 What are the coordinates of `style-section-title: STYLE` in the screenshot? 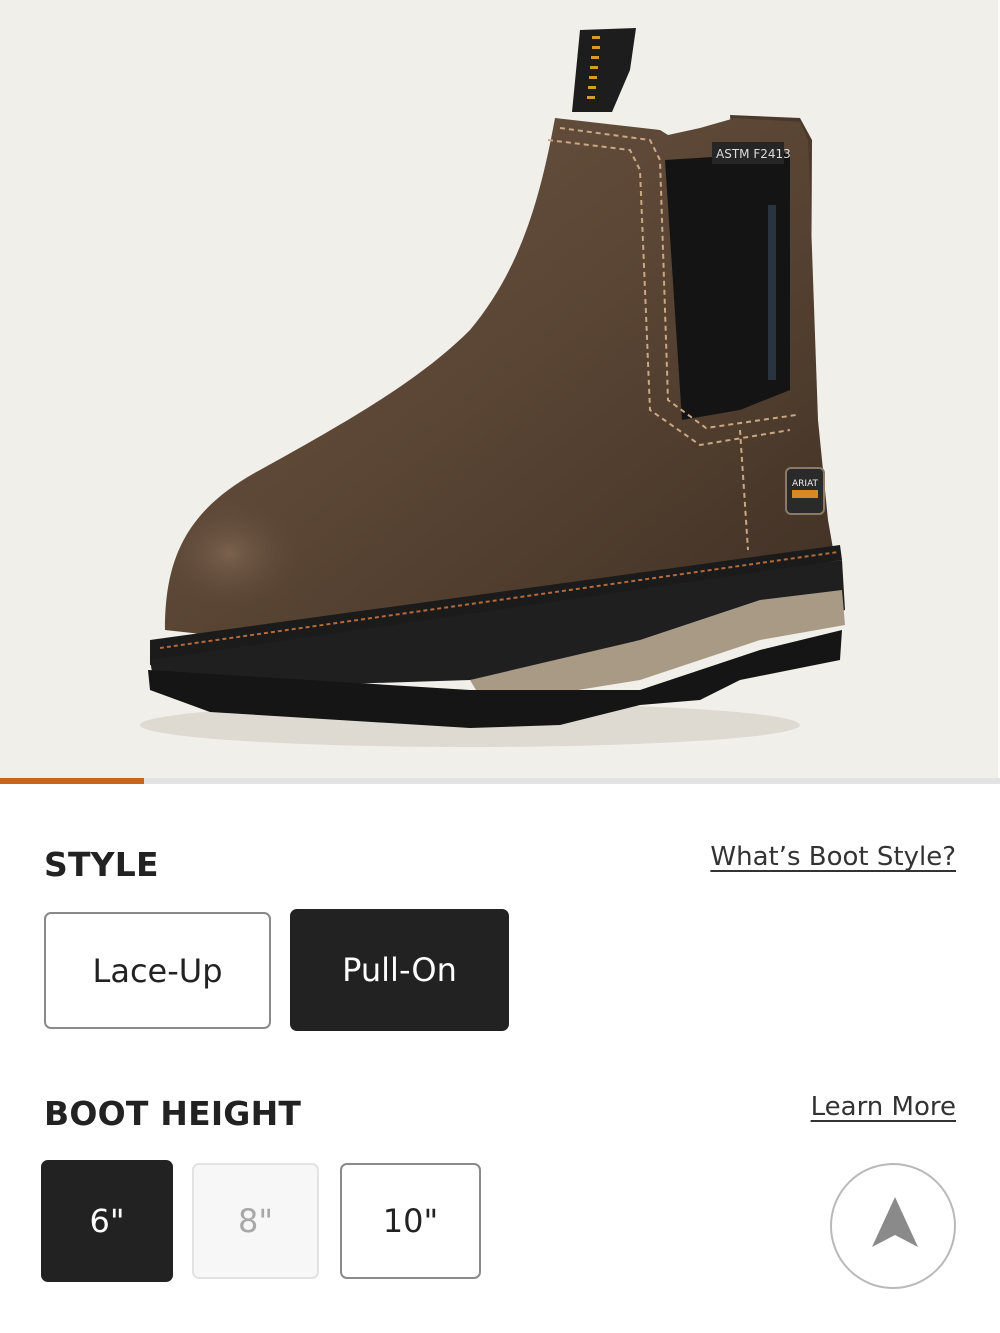 It's located at (101, 864).